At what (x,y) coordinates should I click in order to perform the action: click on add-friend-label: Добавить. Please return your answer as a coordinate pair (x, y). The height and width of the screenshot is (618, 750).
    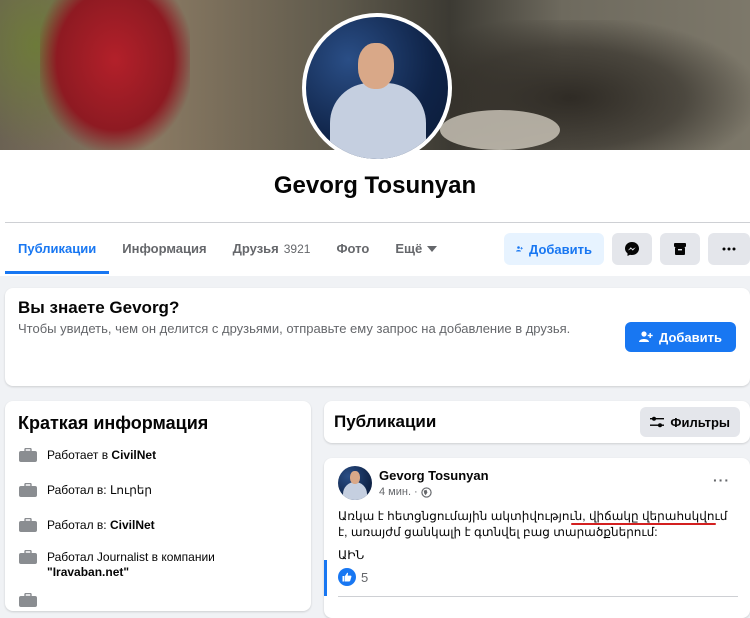
    Looking at the image, I should click on (560, 249).